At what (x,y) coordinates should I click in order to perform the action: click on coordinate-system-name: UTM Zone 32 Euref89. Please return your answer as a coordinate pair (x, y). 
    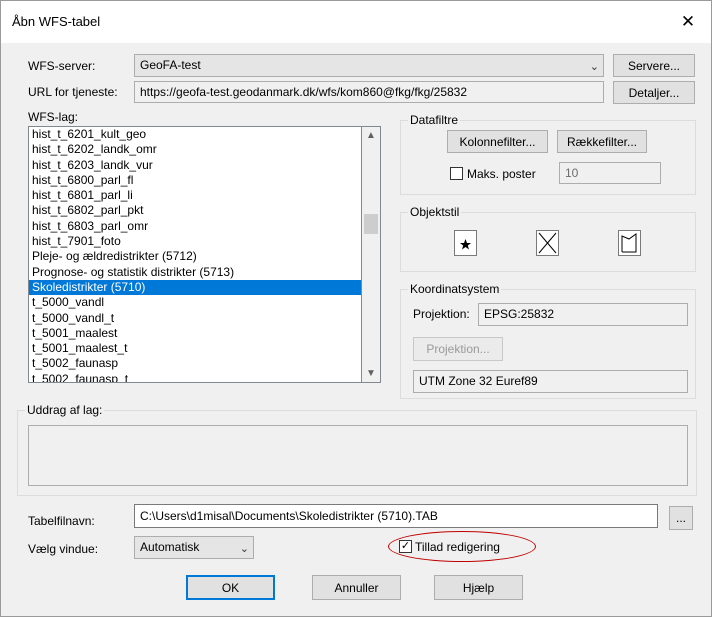
    Looking at the image, I should click on (550, 381).